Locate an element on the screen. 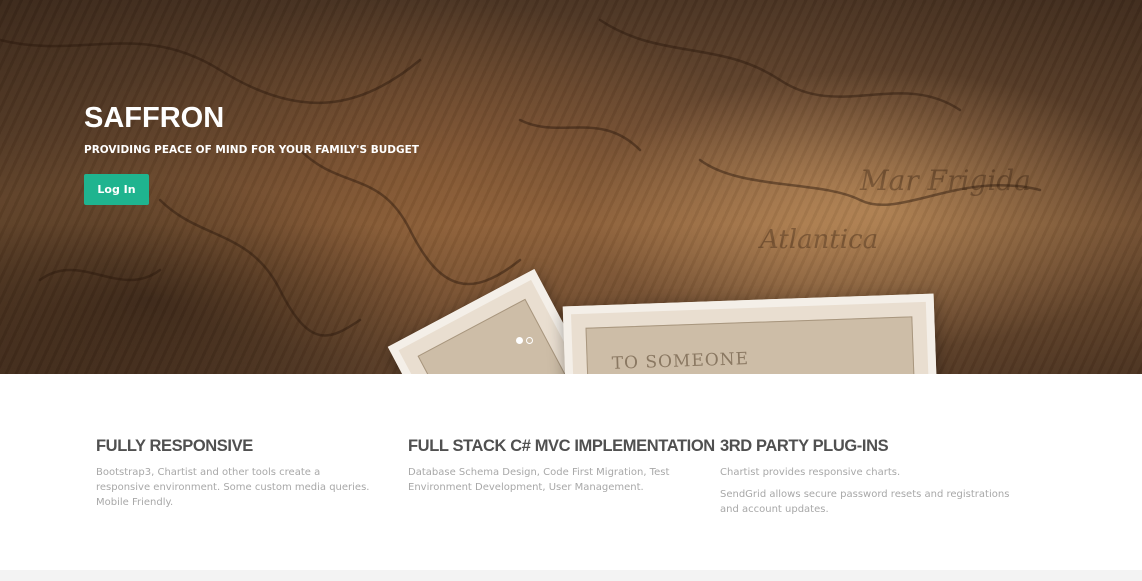 Image resolution: width=1142 pixels, height=581 pixels. svg-text: Atlantica is located at coordinates (818, 240).